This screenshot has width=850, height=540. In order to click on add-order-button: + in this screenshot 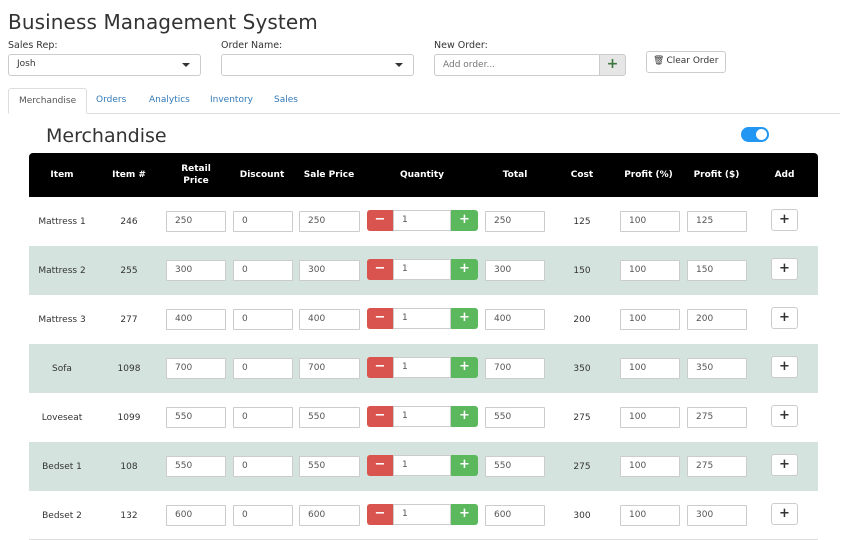, I will do `click(612, 65)`.